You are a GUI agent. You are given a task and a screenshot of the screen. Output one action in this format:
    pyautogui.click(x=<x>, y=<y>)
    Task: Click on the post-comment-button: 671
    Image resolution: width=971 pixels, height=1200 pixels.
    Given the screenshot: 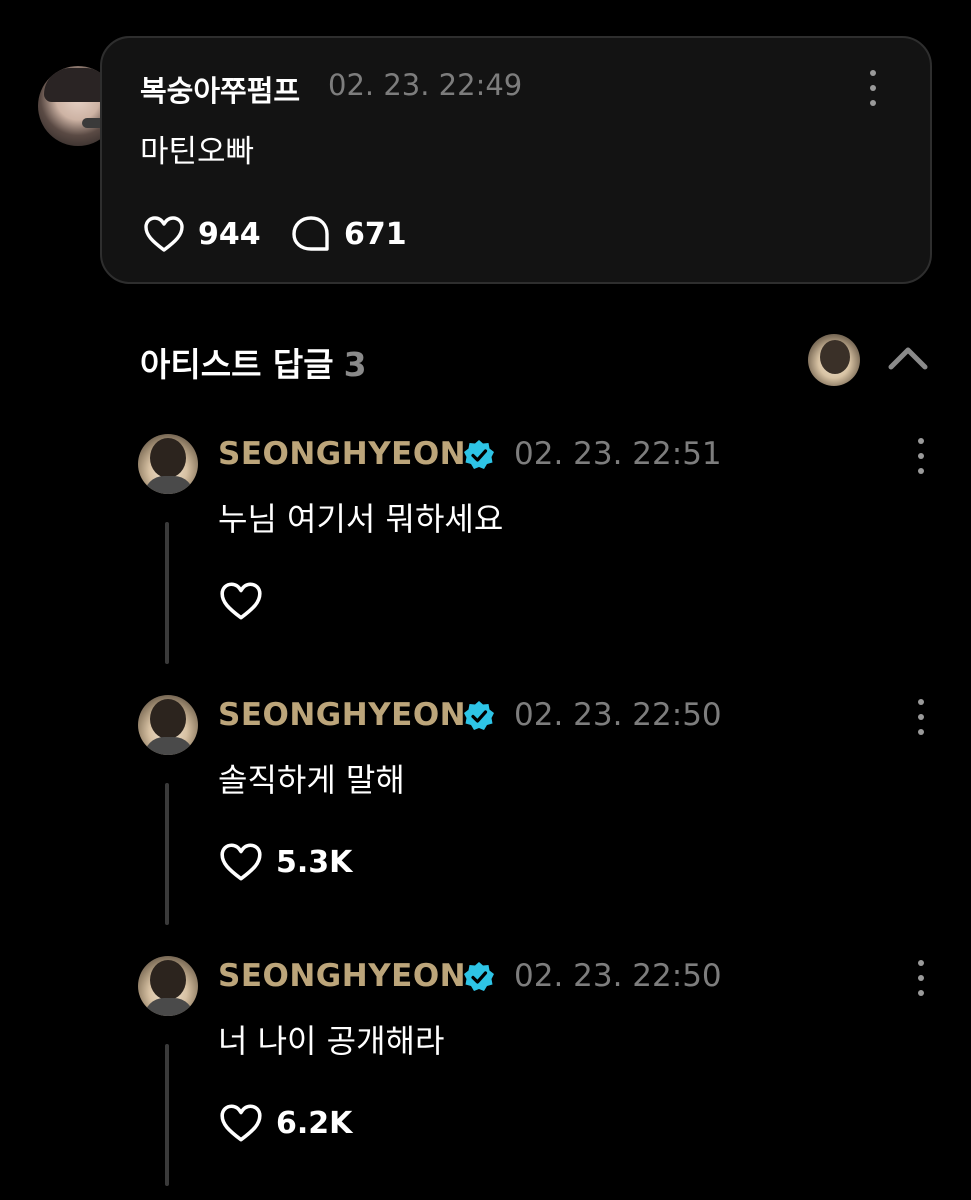 What is the action you would take?
    pyautogui.click(x=348, y=234)
    